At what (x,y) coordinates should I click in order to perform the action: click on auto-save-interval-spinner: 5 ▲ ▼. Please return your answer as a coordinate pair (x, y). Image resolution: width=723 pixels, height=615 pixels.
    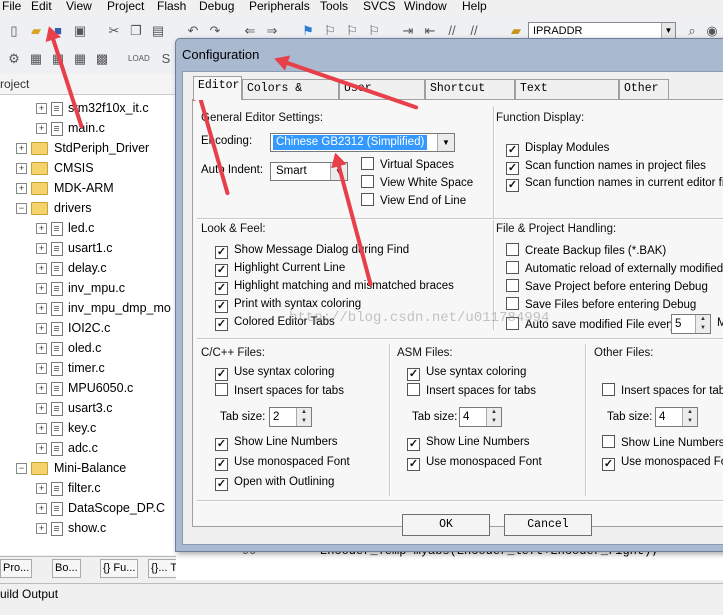
    Looking at the image, I should click on (691, 324).